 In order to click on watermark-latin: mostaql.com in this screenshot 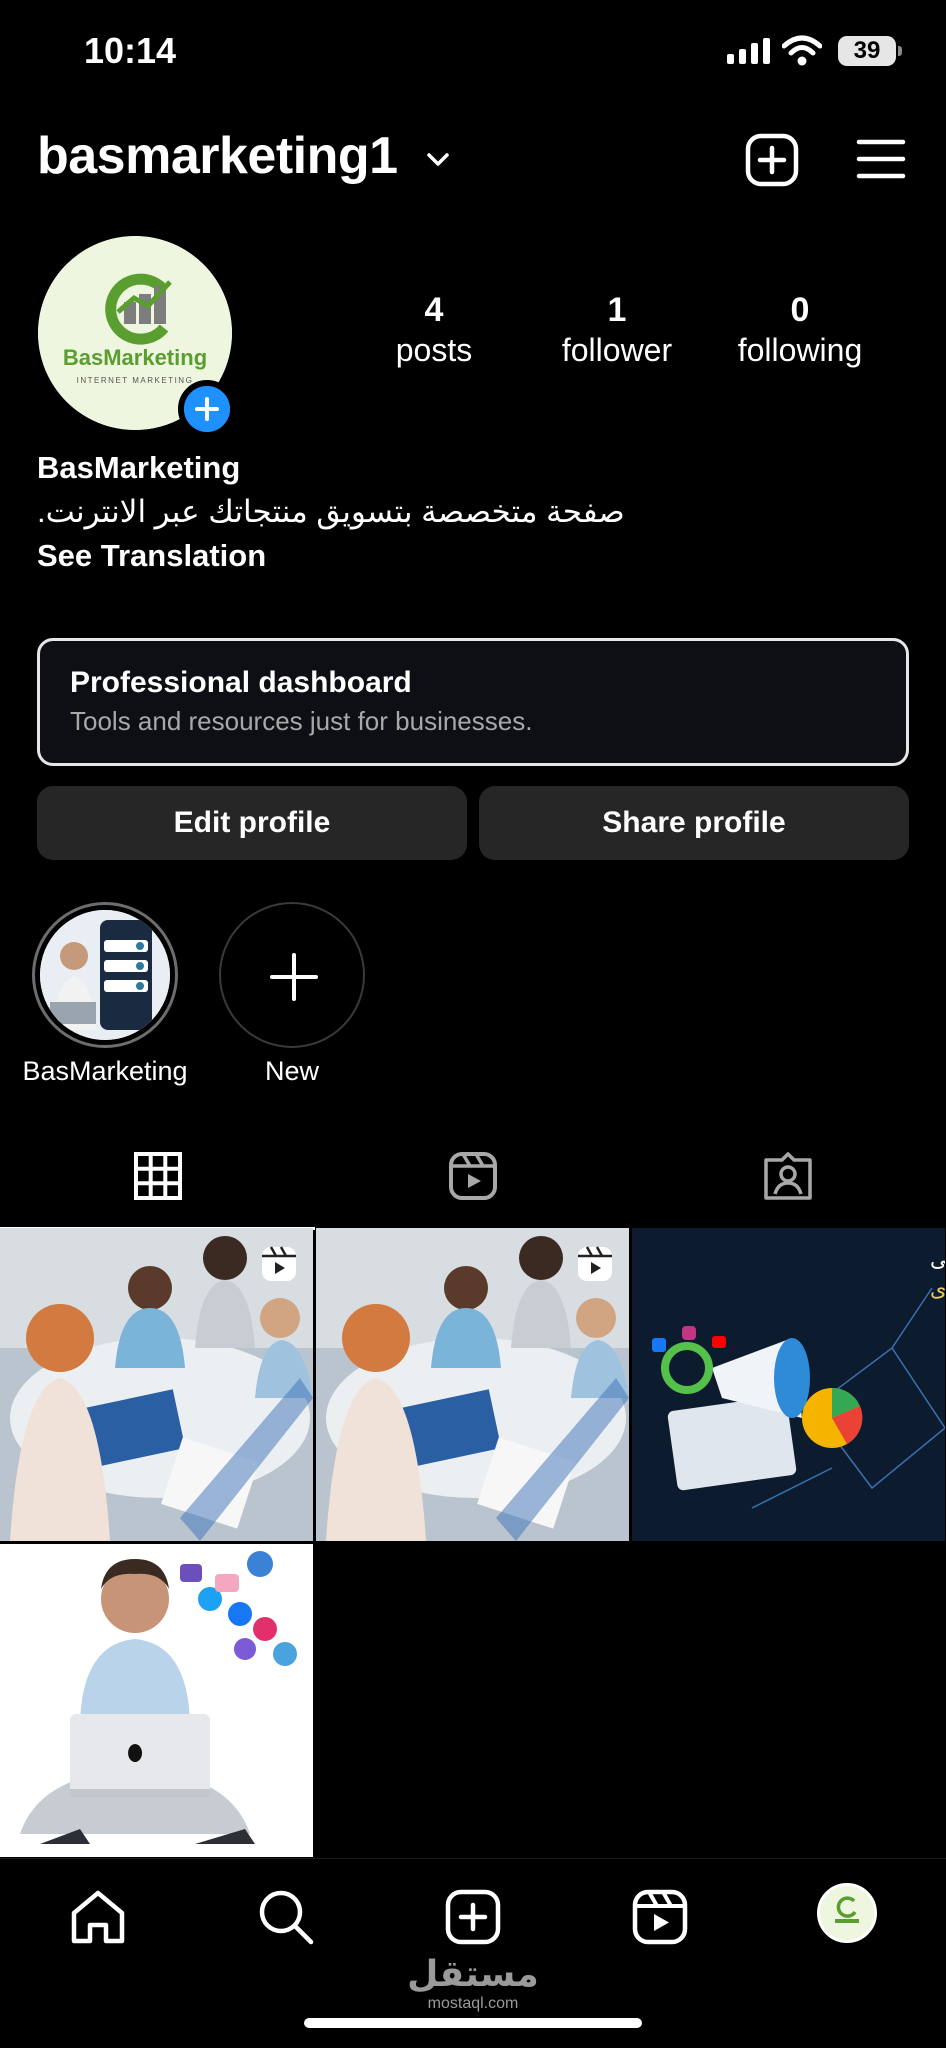, I will do `click(473, 2003)`.